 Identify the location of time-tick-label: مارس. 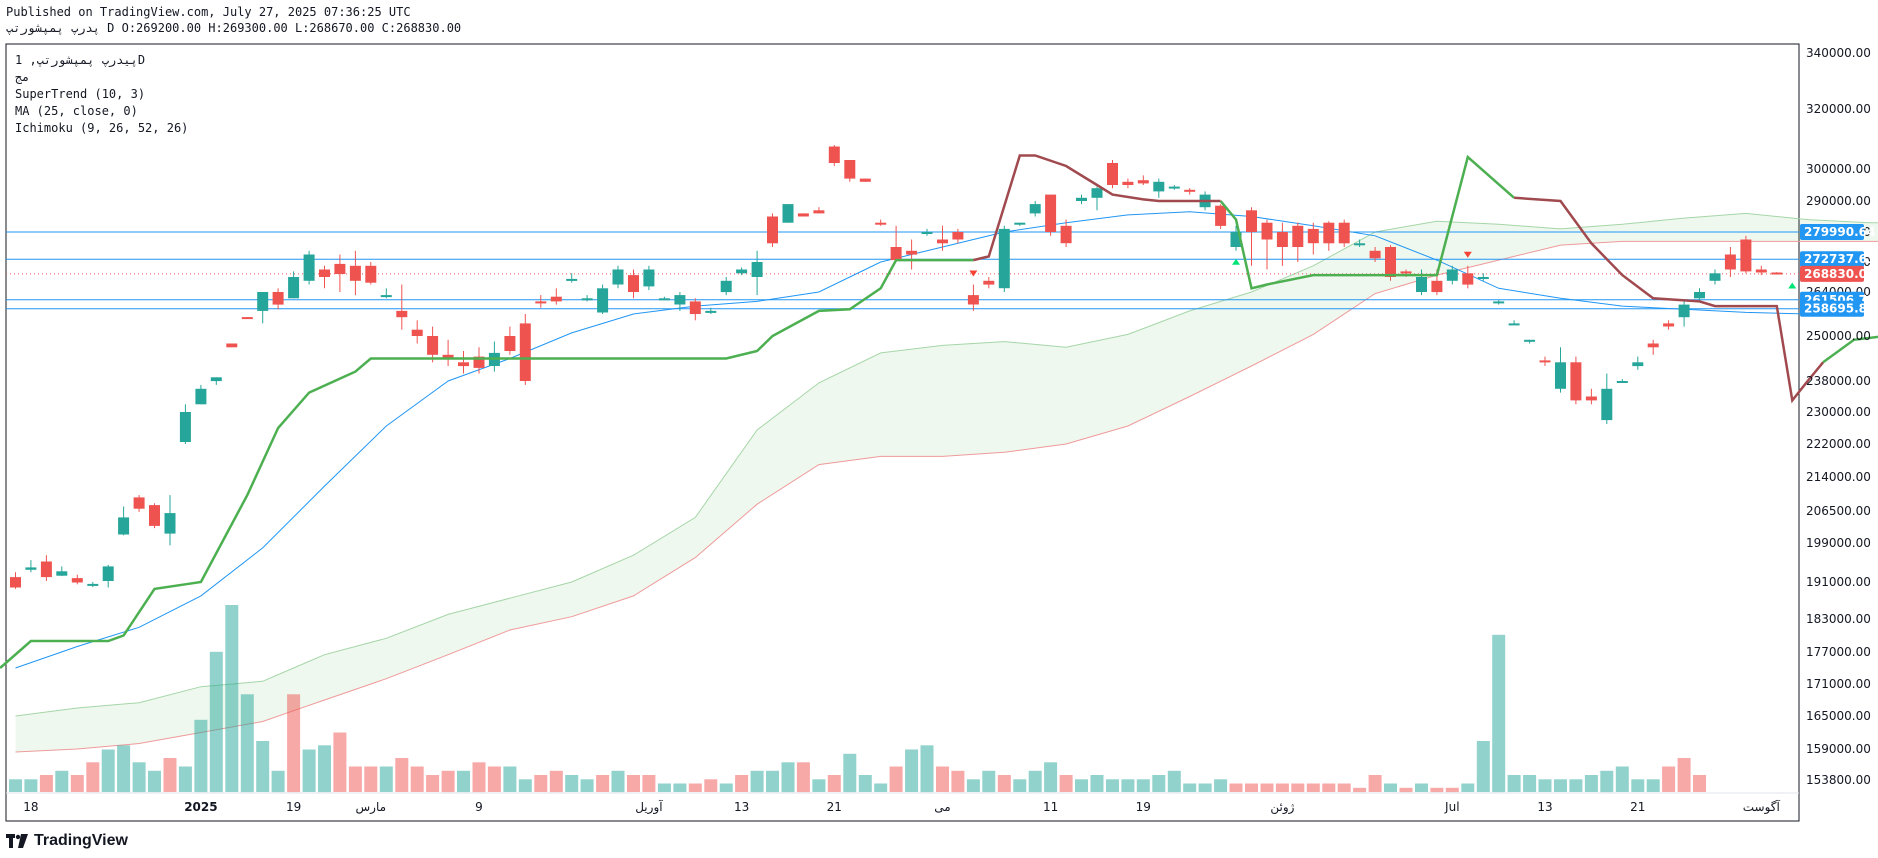
(371, 807).